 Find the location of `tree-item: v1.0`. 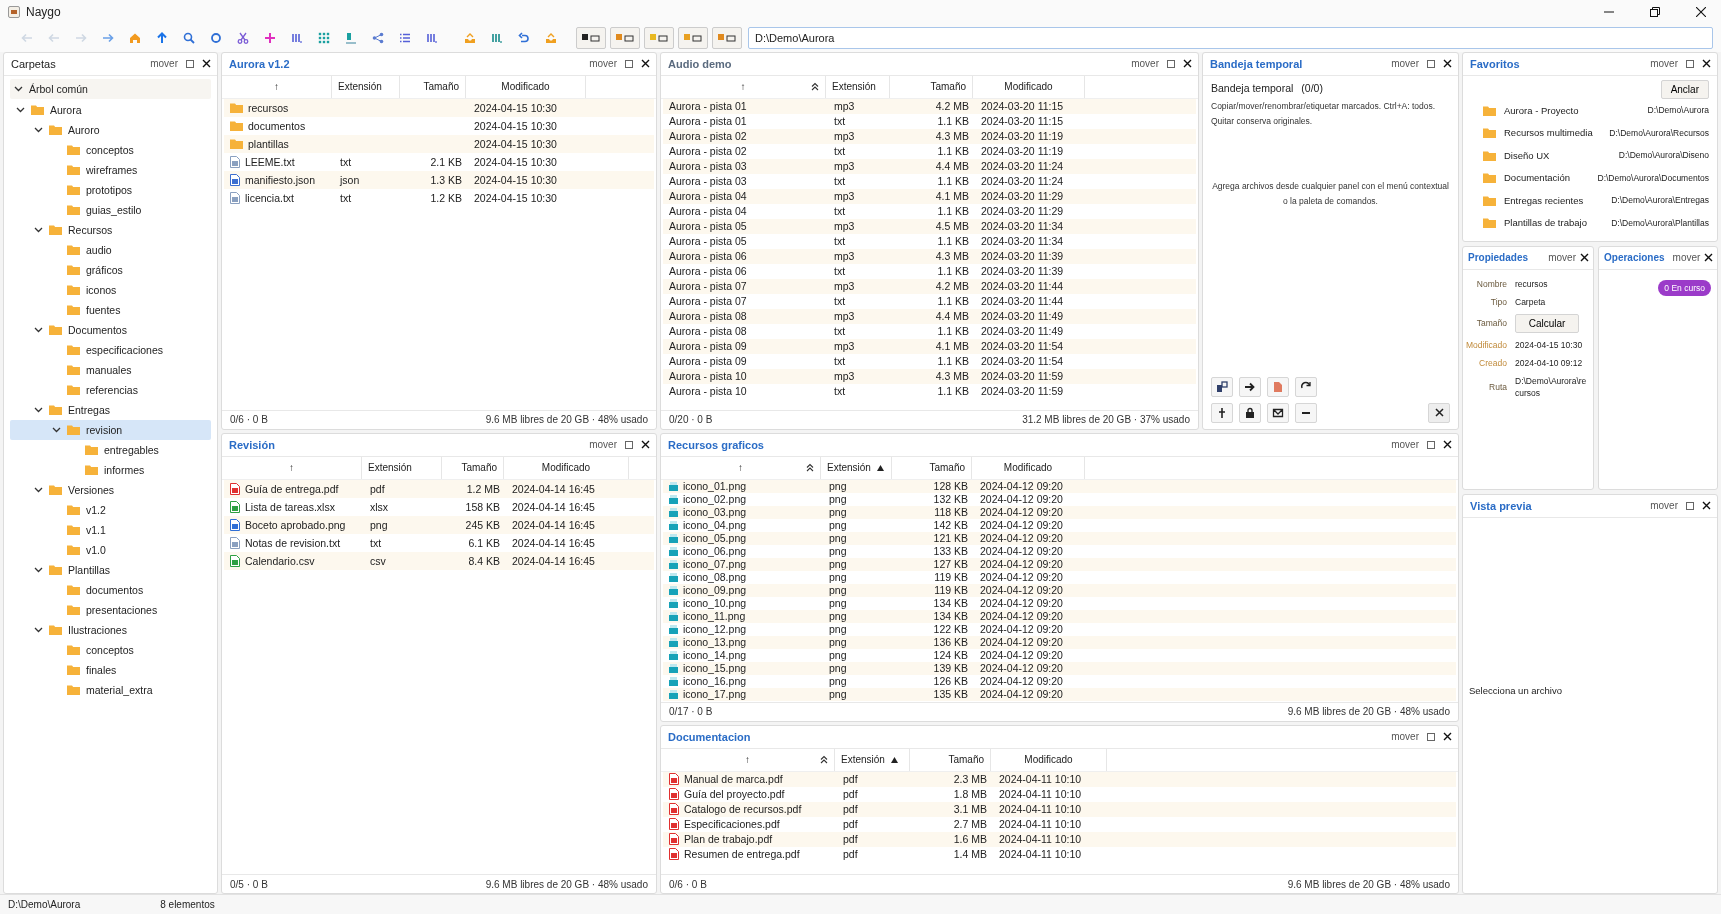

tree-item: v1.0 is located at coordinates (110, 549).